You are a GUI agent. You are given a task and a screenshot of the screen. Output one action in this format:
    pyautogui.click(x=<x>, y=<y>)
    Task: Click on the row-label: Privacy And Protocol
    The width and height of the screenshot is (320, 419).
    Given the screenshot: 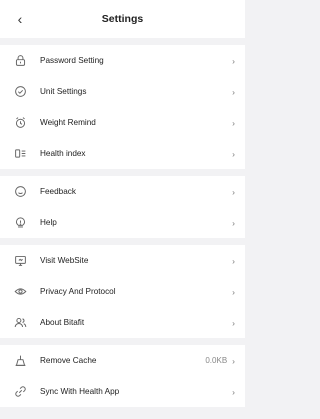 What is the action you would take?
    pyautogui.click(x=78, y=291)
    